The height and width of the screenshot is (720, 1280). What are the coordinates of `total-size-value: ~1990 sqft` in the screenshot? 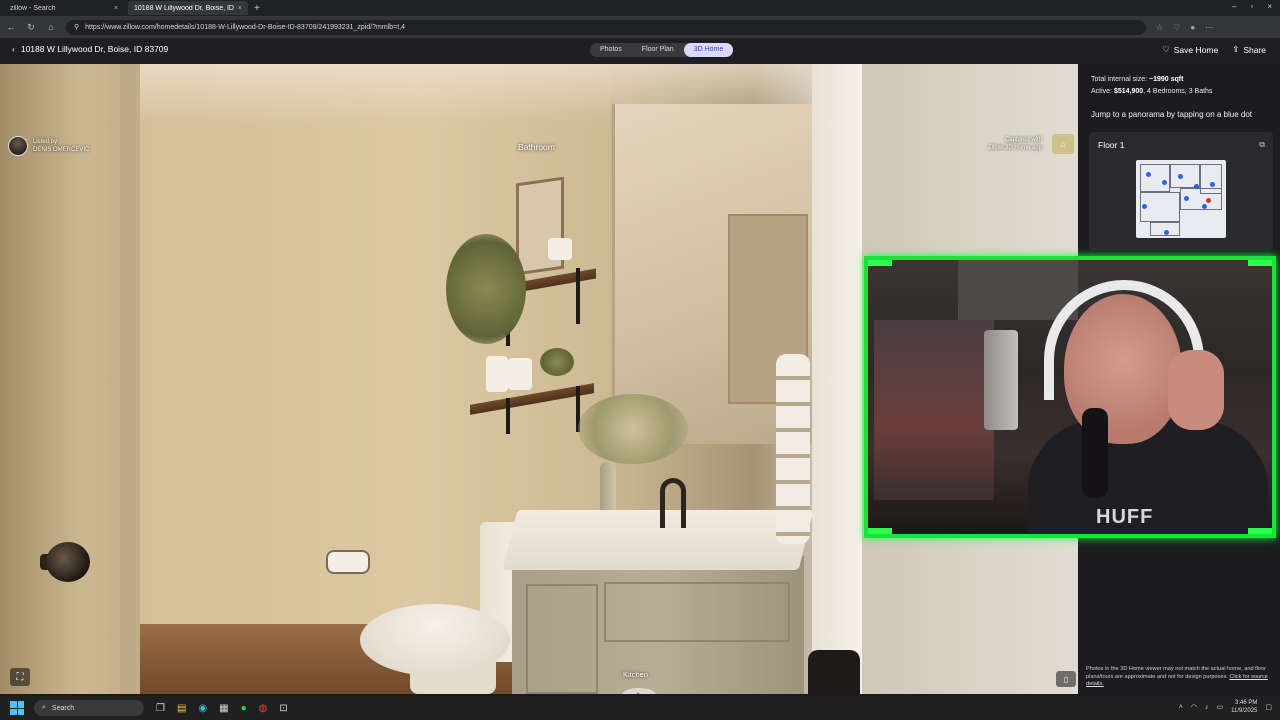 It's located at (1166, 79).